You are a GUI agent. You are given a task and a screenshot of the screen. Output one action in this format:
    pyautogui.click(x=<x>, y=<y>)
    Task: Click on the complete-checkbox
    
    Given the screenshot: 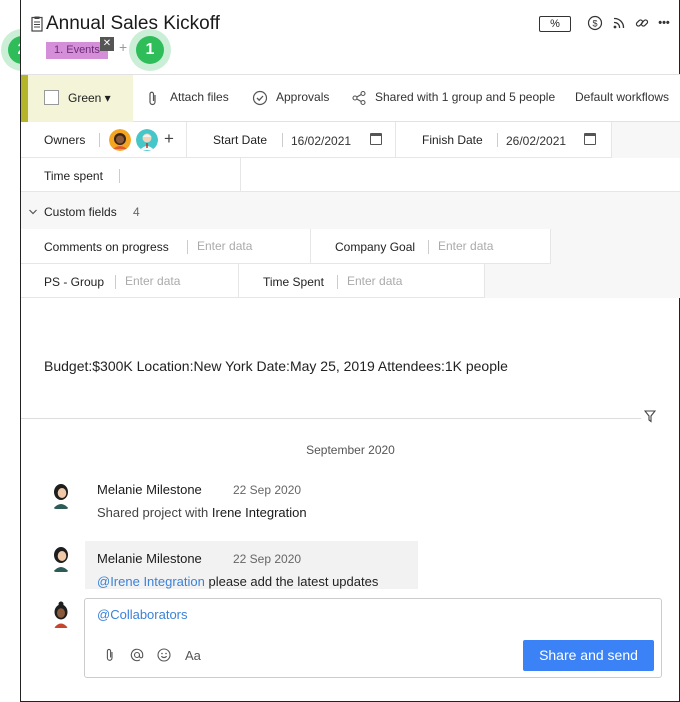 What is the action you would take?
    pyautogui.click(x=51, y=97)
    